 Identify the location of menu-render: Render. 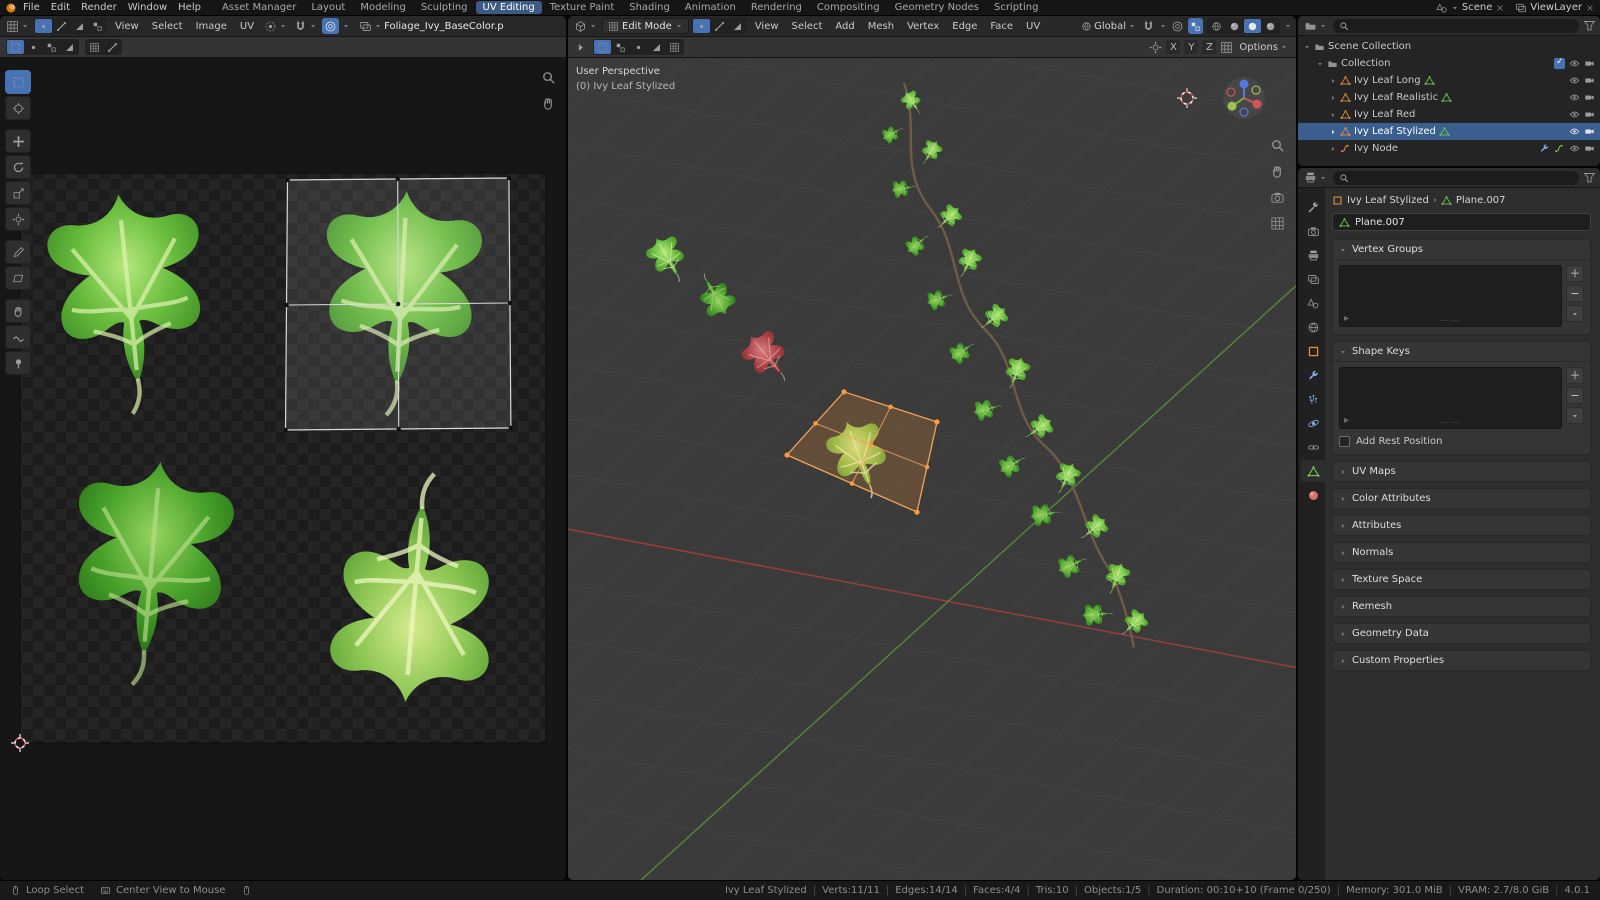
(99, 7).